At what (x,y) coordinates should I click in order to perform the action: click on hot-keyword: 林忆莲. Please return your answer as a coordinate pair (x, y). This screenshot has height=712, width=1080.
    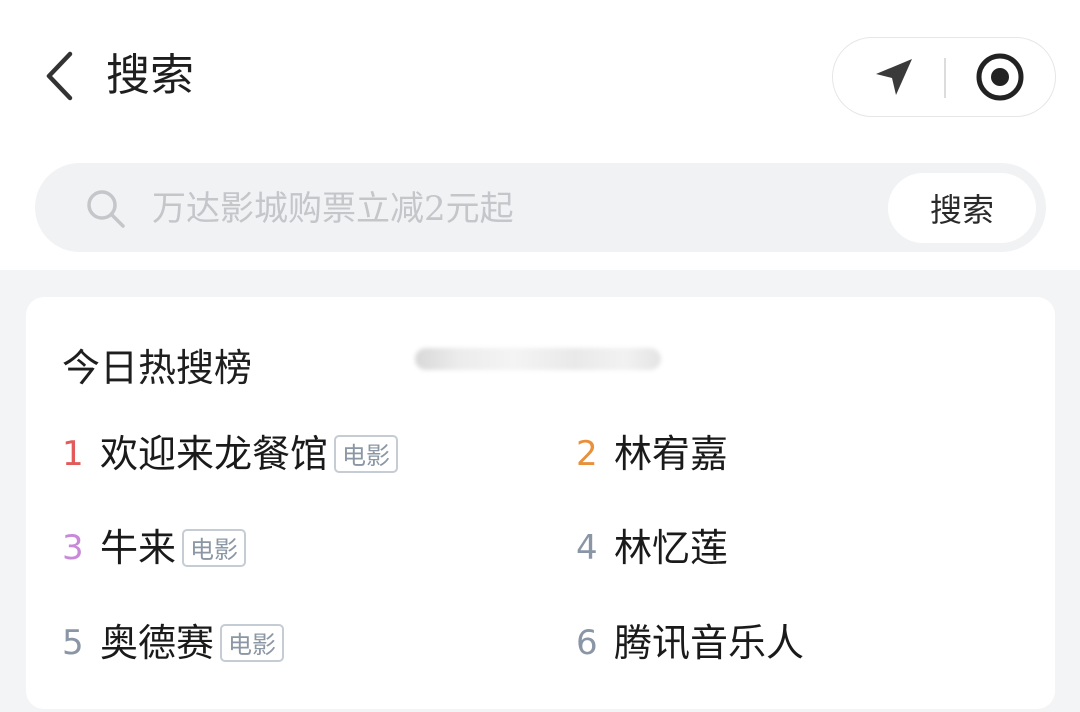
    Looking at the image, I should click on (671, 548).